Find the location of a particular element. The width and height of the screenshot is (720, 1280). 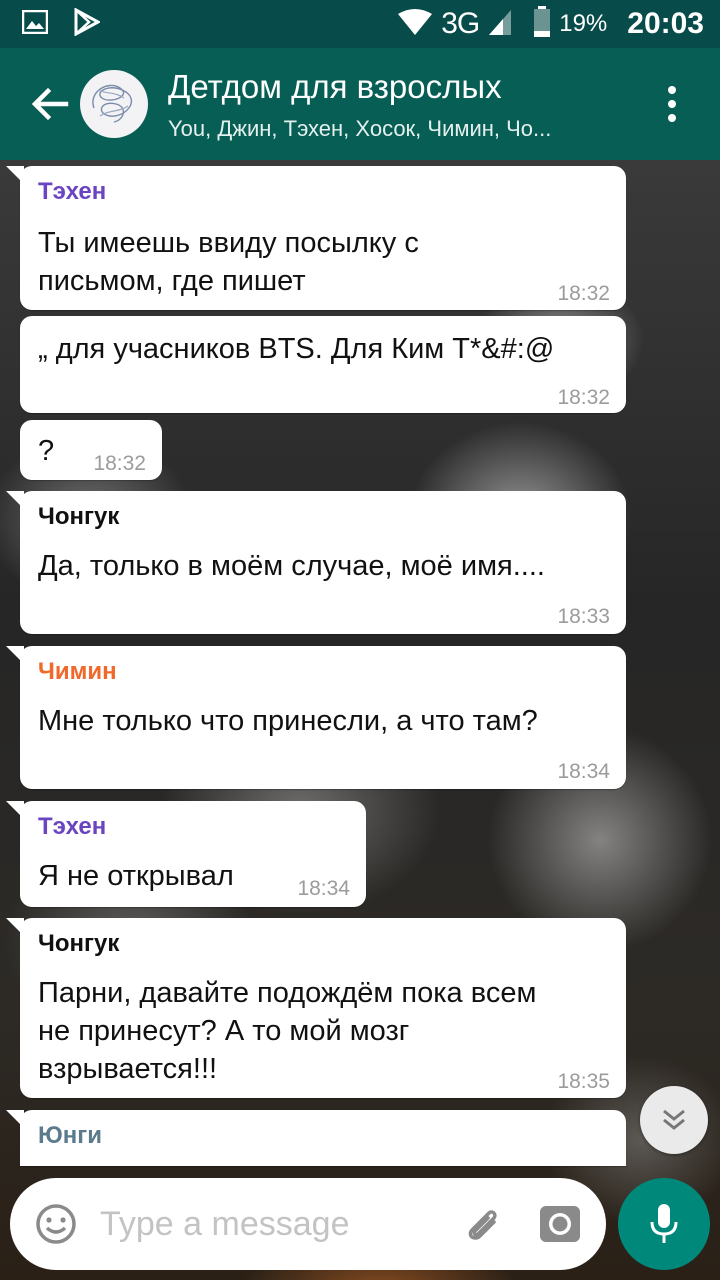

menu-button is located at coordinates (672, 104).